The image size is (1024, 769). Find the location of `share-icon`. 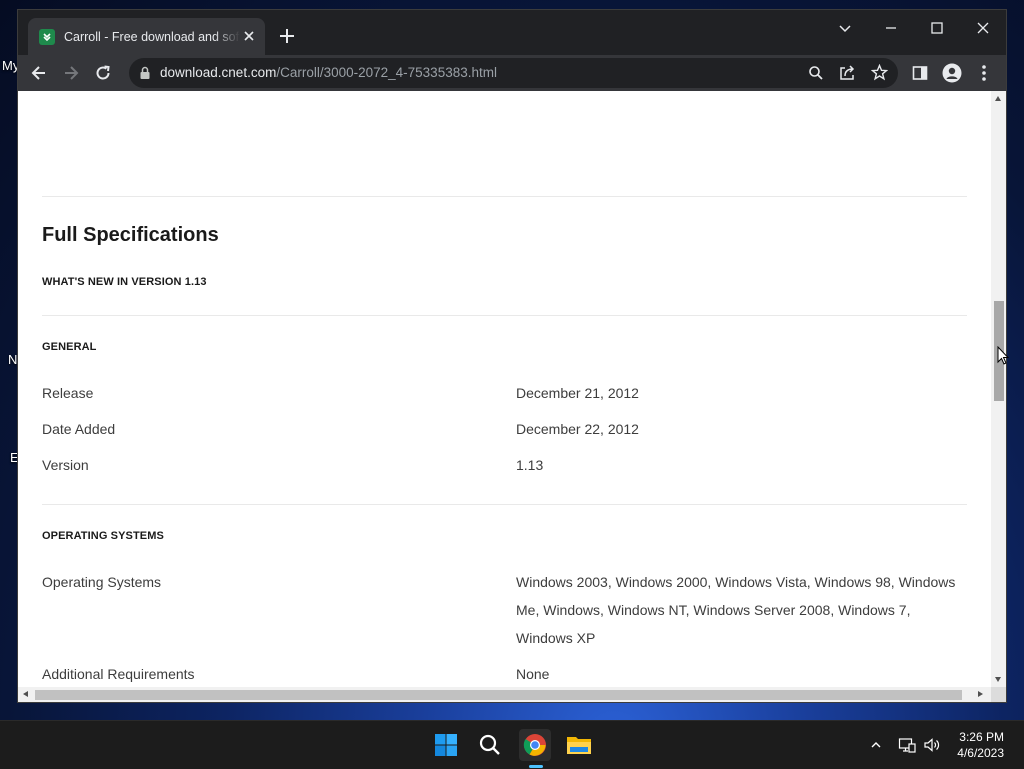

share-icon is located at coordinates (847, 75).